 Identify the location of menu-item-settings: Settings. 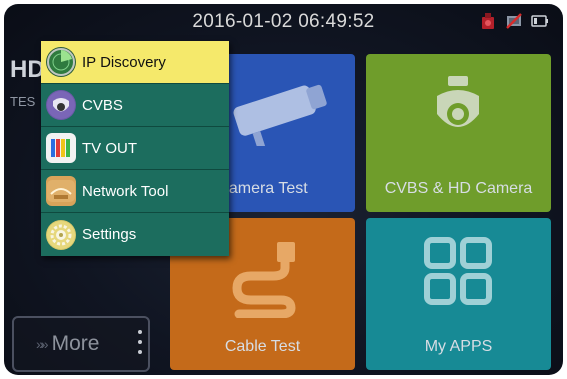
(135, 234).